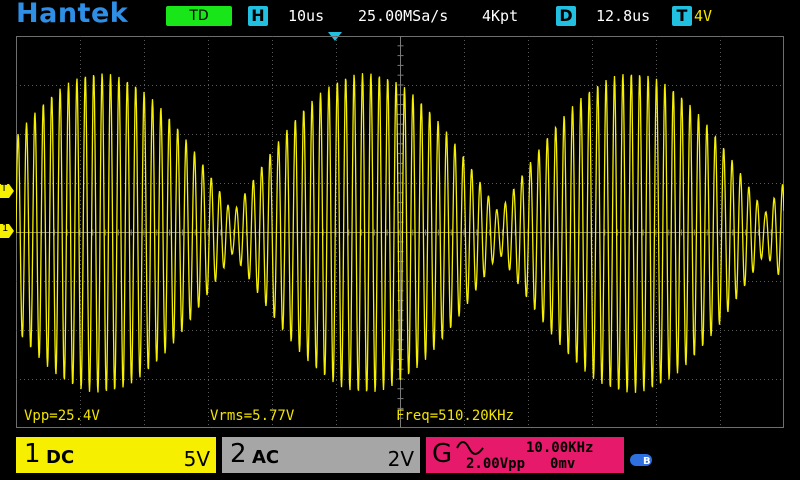 The image size is (800, 480). What do you see at coordinates (623, 16) in the screenshot?
I see `delay-value: 12.8us` at bounding box center [623, 16].